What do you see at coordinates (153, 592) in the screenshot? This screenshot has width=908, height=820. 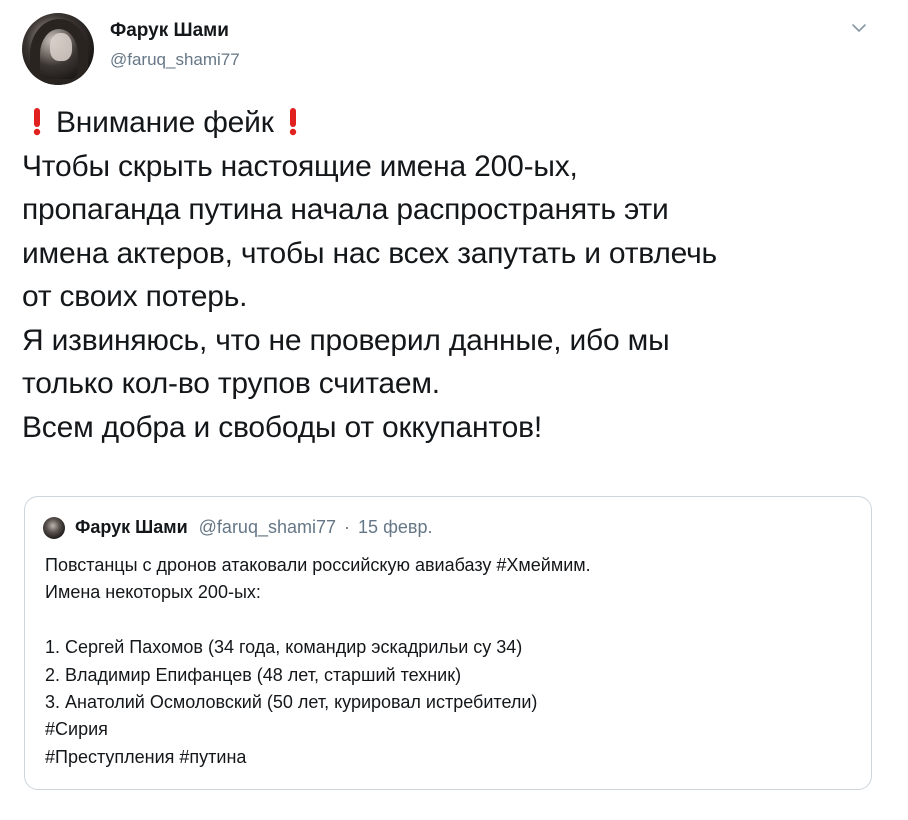 I see `quoted-line: Имена некоторых 200-ых:` at bounding box center [153, 592].